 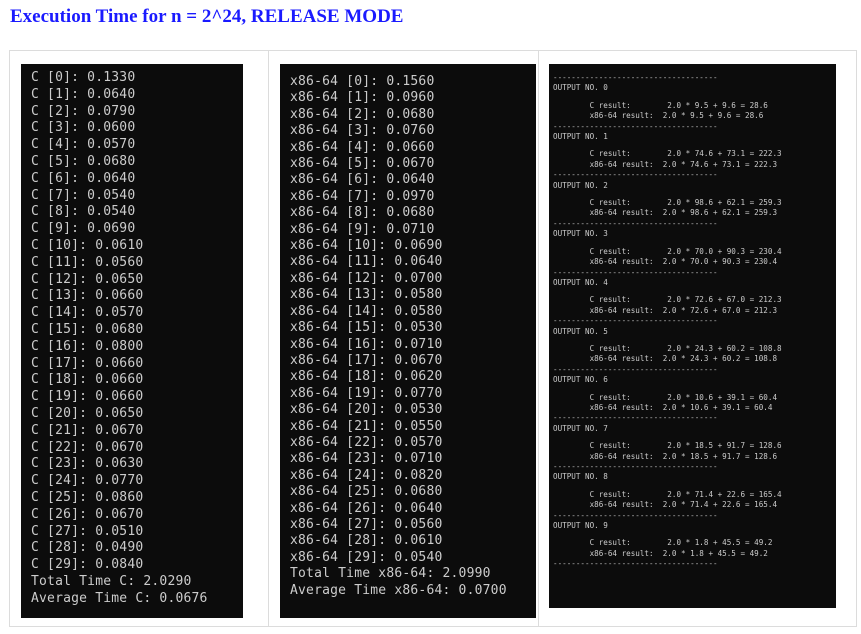 I want to click on c-result-line: C result: 2.0 * 9.5 + 9.6 = 28.6, so click(x=660, y=105).